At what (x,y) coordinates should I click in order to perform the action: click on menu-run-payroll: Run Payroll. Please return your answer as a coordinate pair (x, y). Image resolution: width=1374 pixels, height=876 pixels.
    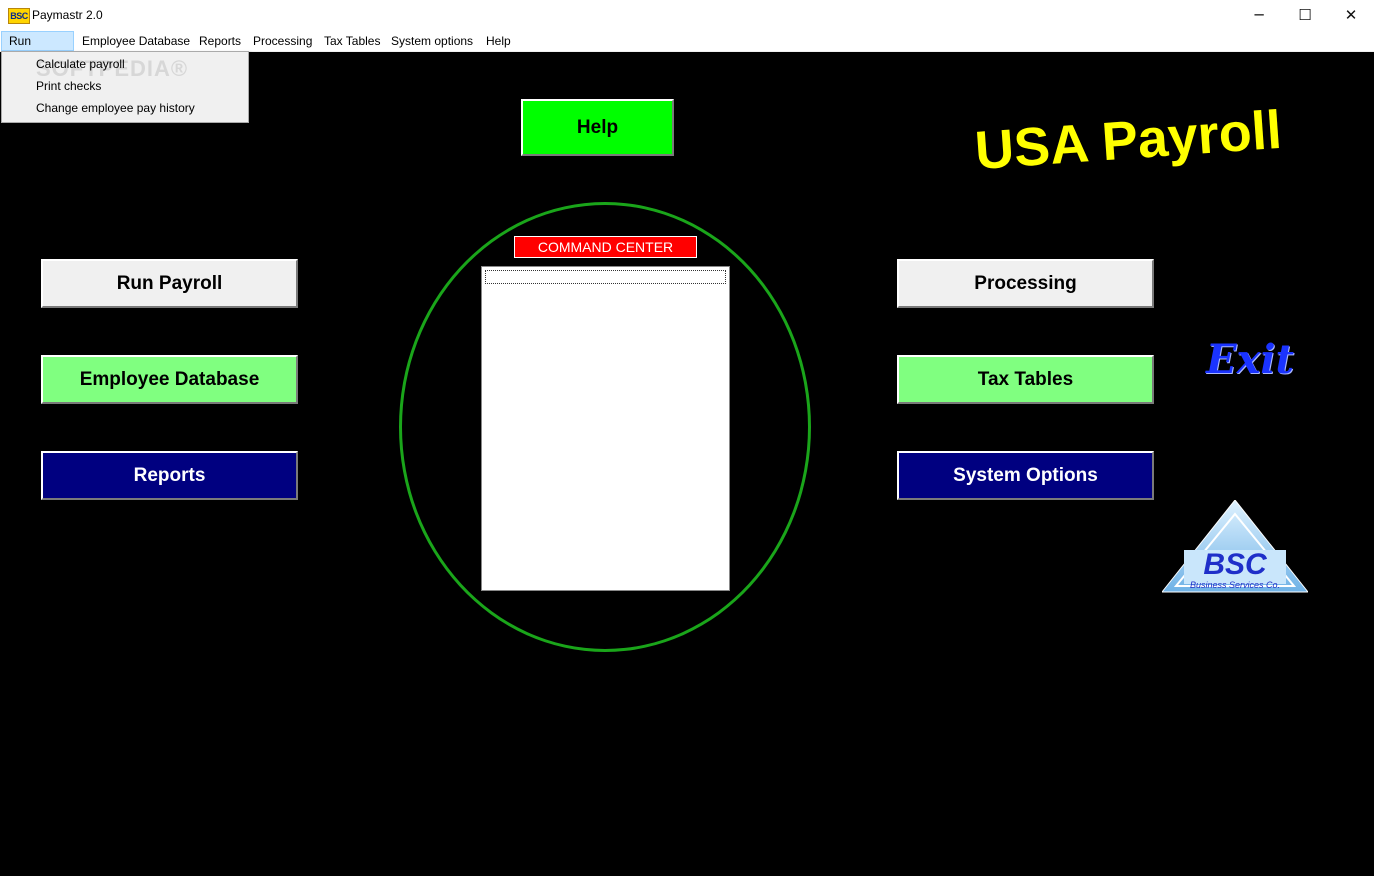
    Looking at the image, I should click on (37, 48).